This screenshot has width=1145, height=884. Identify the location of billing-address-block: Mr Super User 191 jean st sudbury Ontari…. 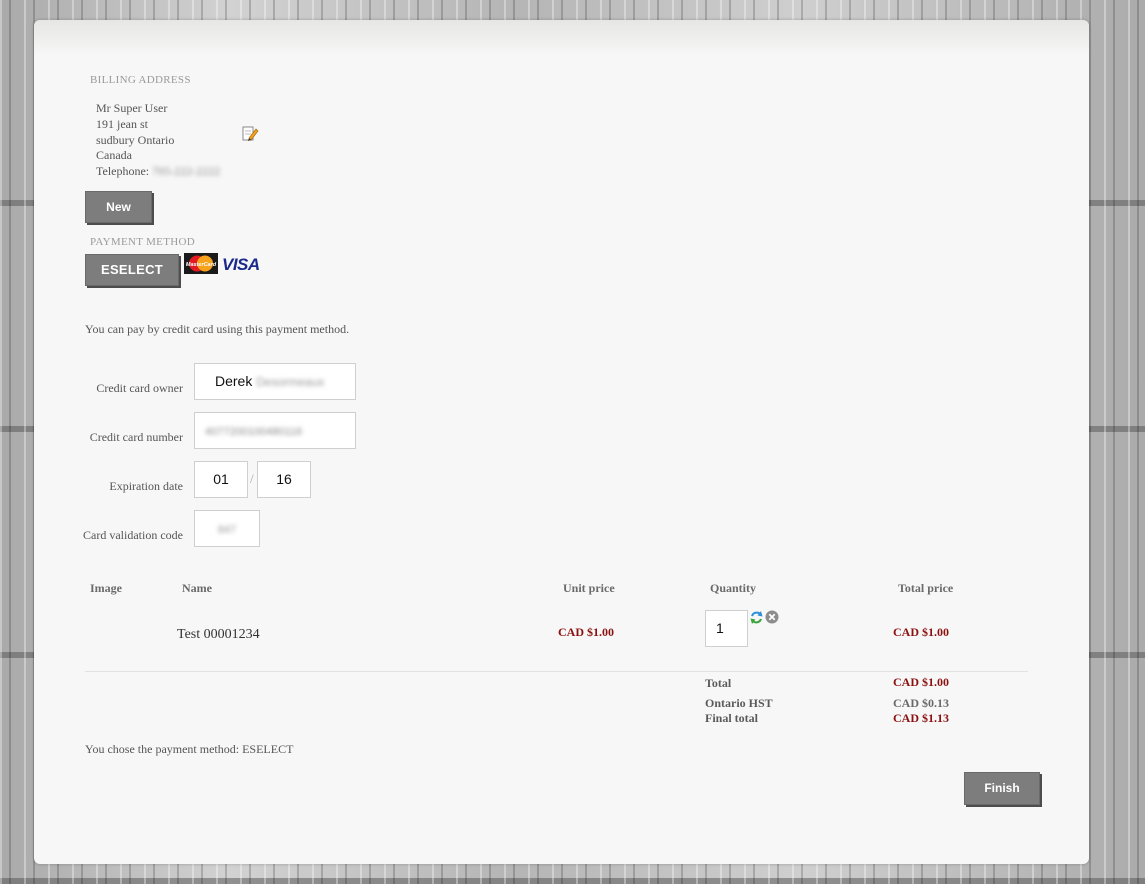
(158, 140).